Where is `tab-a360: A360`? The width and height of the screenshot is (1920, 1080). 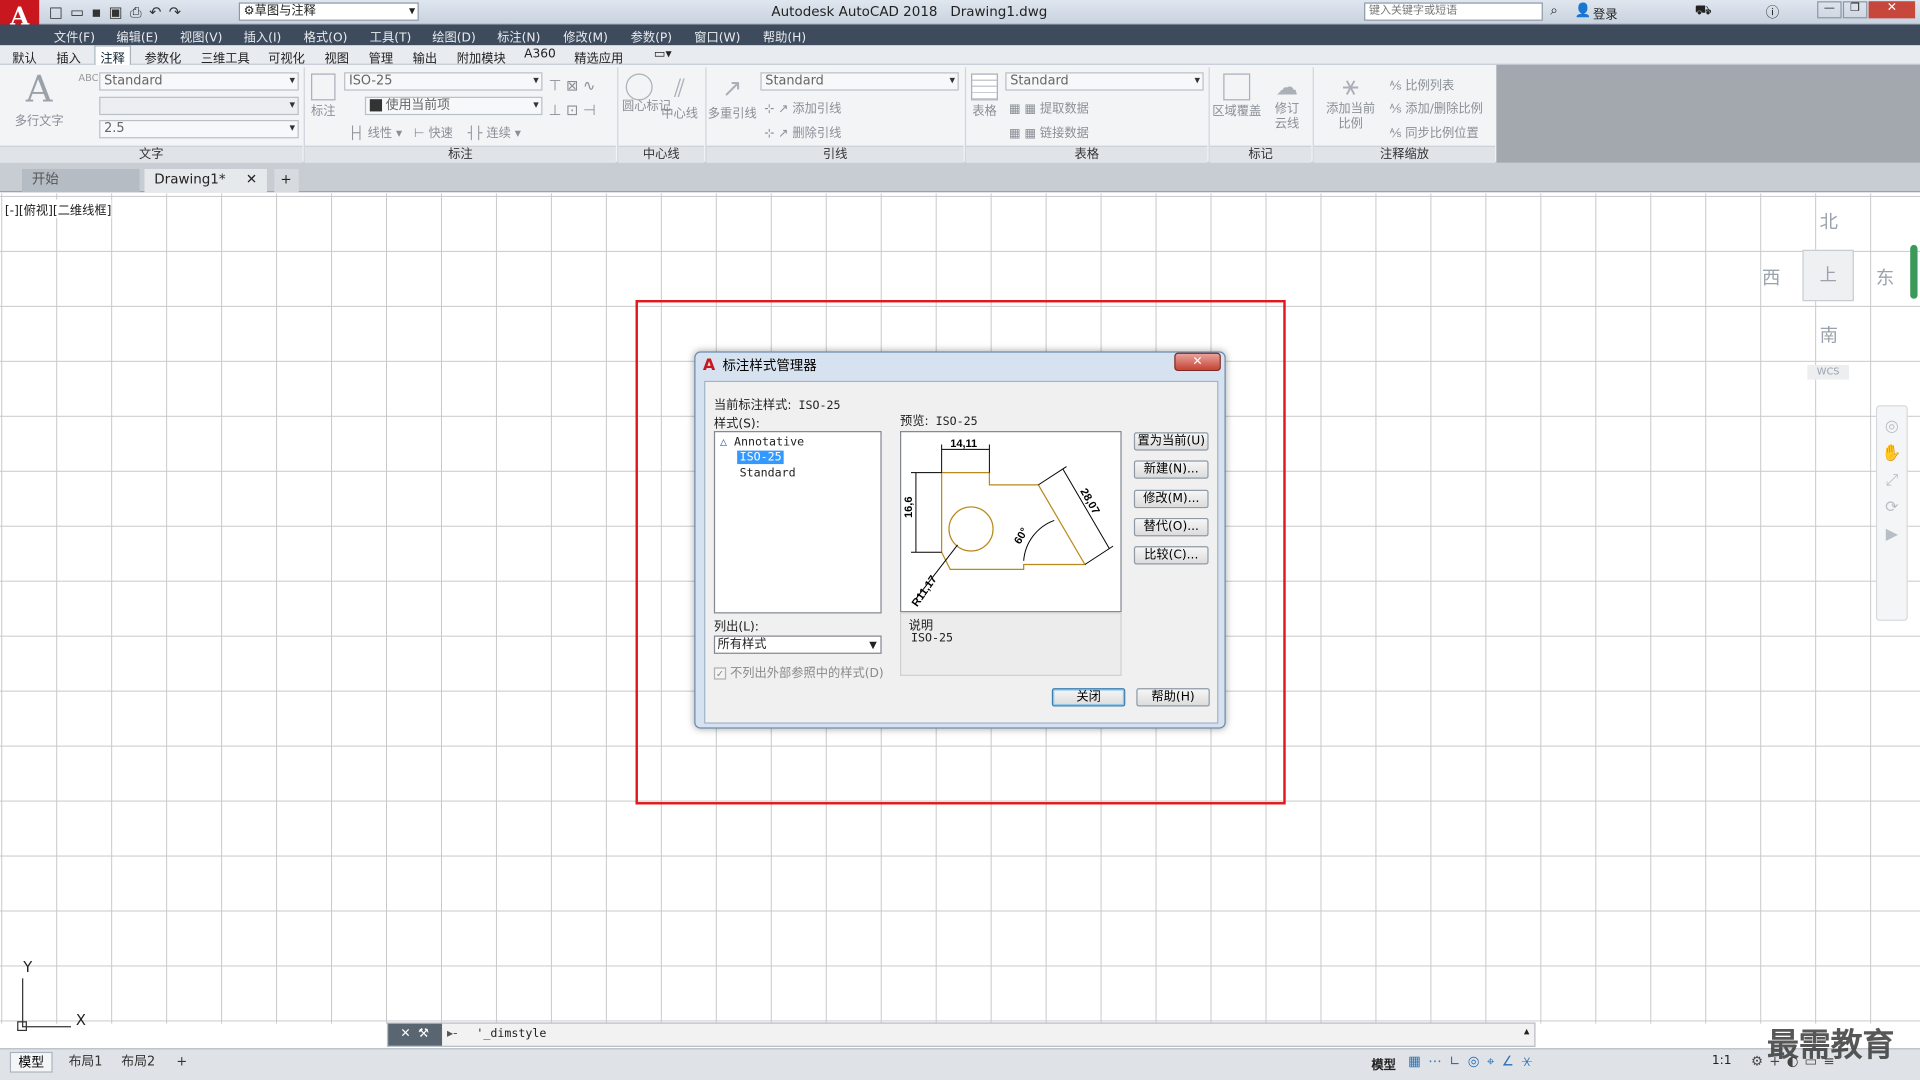 tab-a360: A360 is located at coordinates (540, 54).